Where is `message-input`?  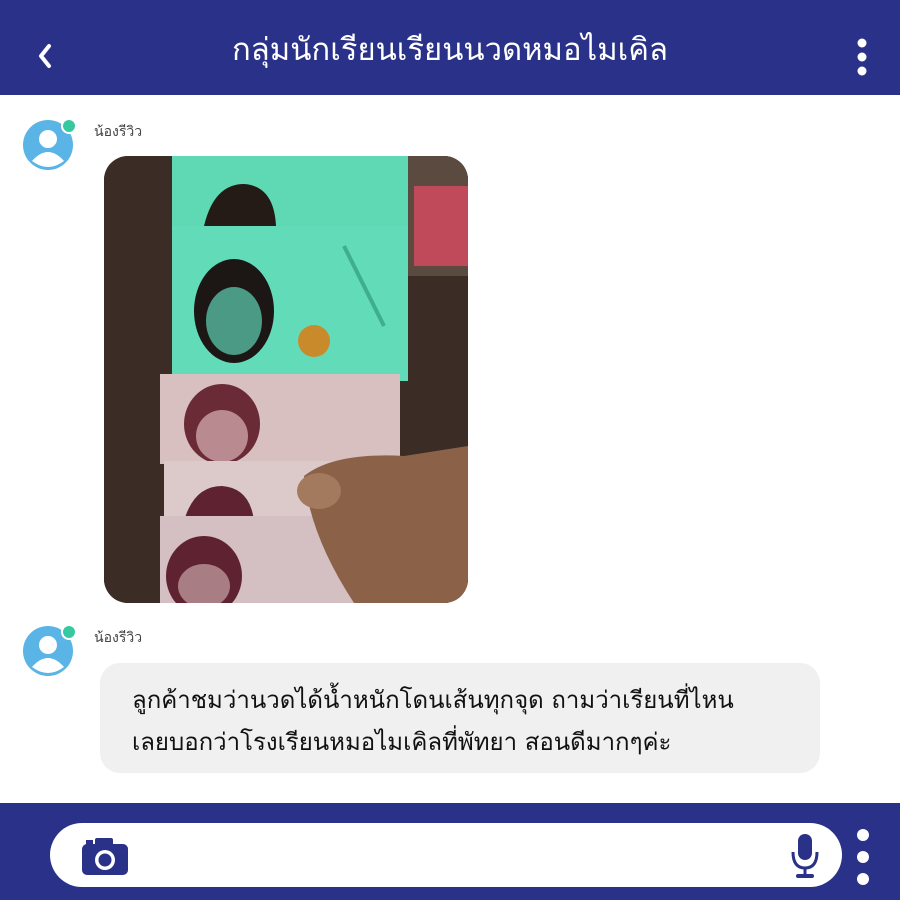
message-input is located at coordinates (446, 855).